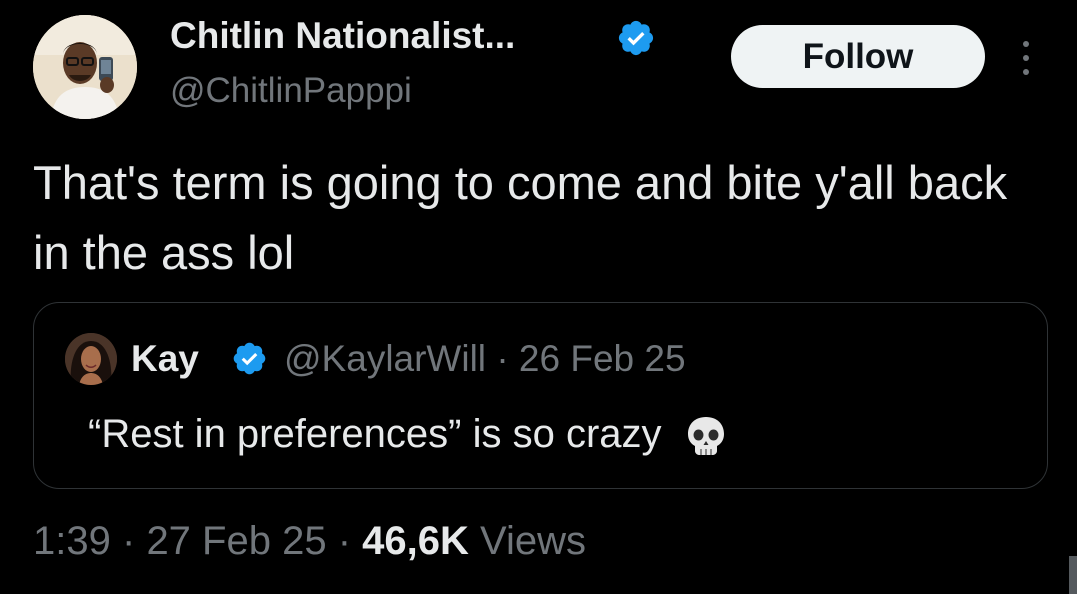 The image size is (1077, 594). What do you see at coordinates (415, 541) in the screenshot?
I see `views-count: 46,6K` at bounding box center [415, 541].